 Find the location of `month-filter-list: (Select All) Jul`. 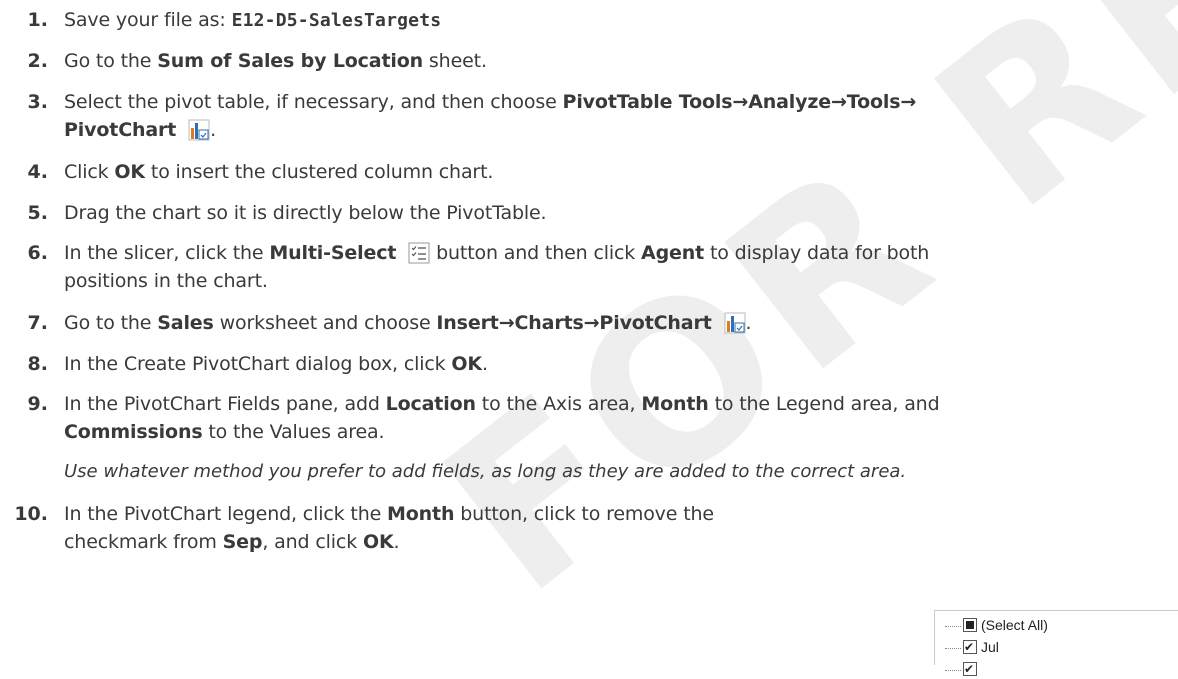

month-filter-list: (Select All) Jul is located at coordinates (1056, 644).